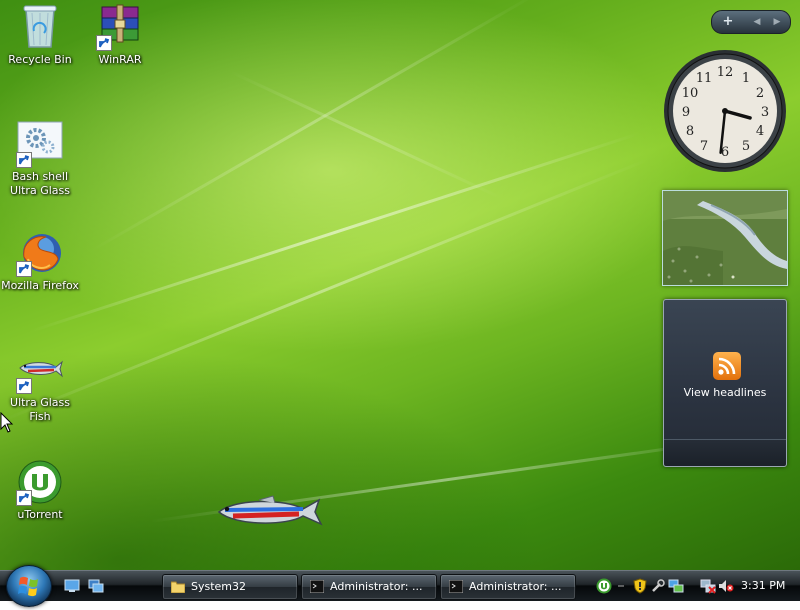  What do you see at coordinates (763, 585) in the screenshot?
I see `taskbar-clock: 3:31 PM` at bounding box center [763, 585].